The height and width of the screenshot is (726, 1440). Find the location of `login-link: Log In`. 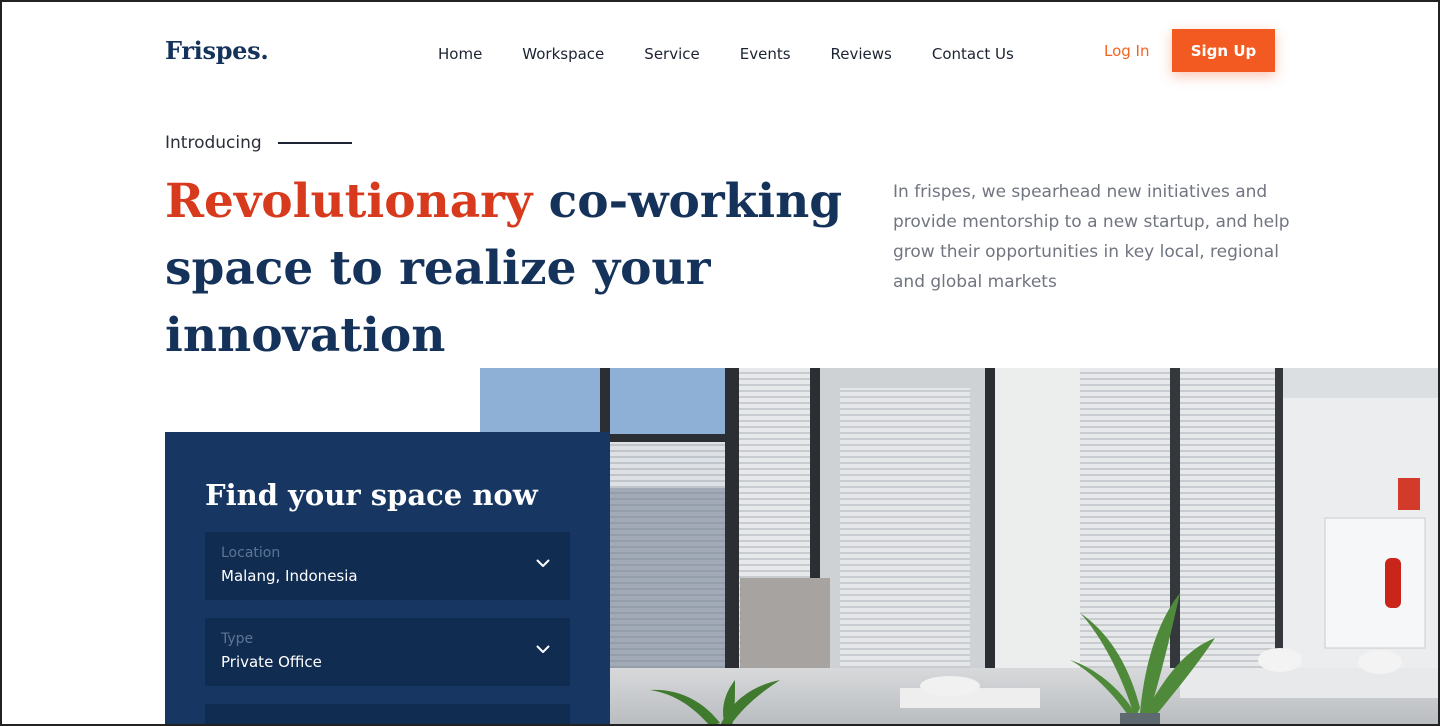

login-link: Log In is located at coordinates (1127, 51).